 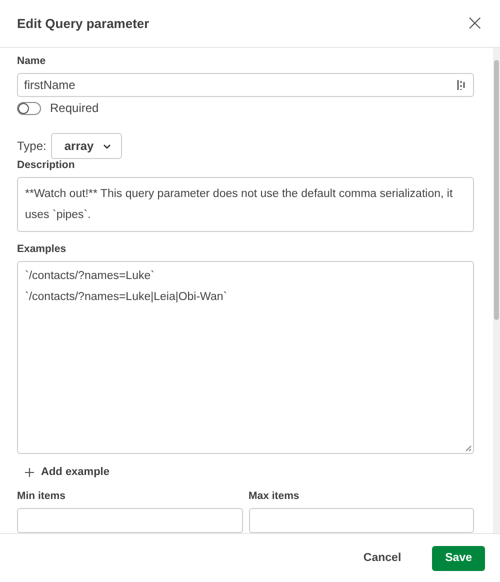 I want to click on required-toggle, so click(x=29, y=108).